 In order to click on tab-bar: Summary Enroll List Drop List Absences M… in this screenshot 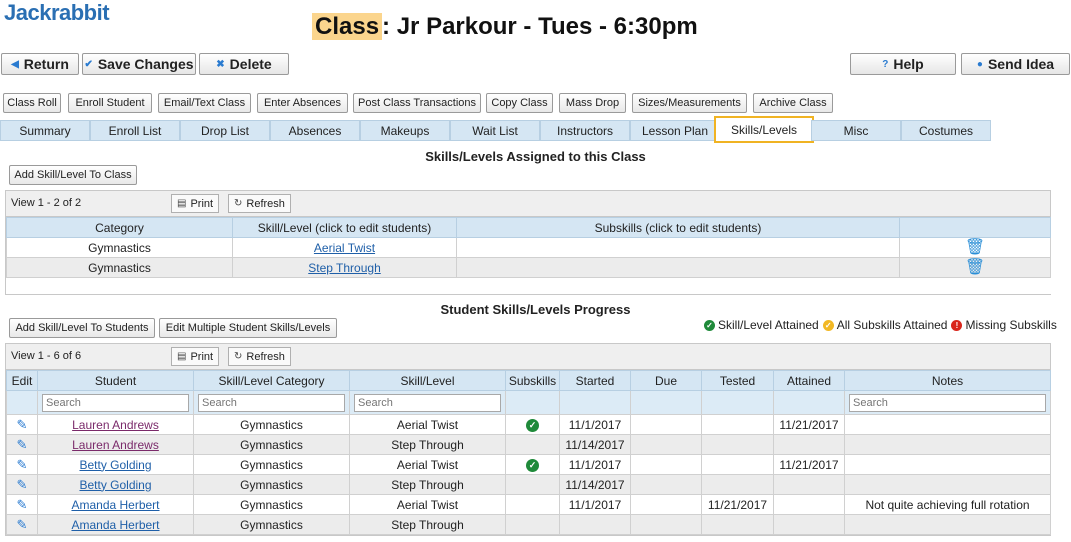, I will do `click(535, 129)`.